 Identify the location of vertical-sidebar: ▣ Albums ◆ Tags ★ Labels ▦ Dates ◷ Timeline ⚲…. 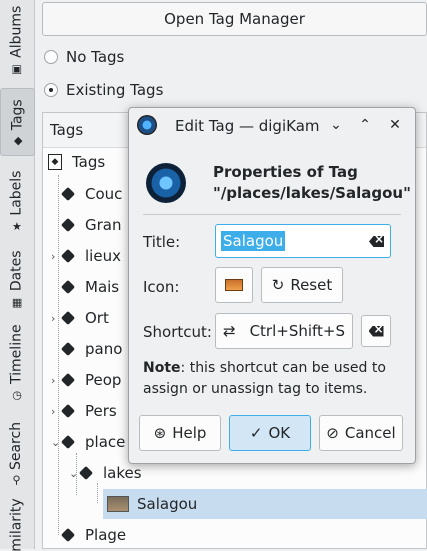
(17, 275).